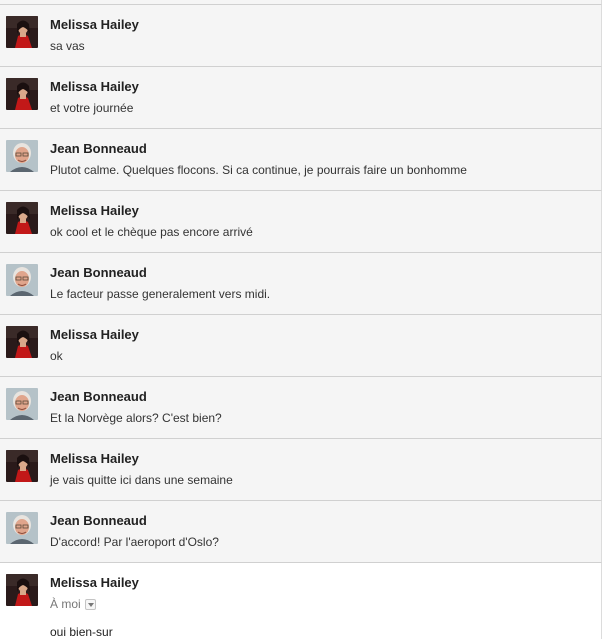  What do you see at coordinates (134, 542) in the screenshot?
I see `message-snippet: D'accord! Par l'aeroport d'Oslo?` at bounding box center [134, 542].